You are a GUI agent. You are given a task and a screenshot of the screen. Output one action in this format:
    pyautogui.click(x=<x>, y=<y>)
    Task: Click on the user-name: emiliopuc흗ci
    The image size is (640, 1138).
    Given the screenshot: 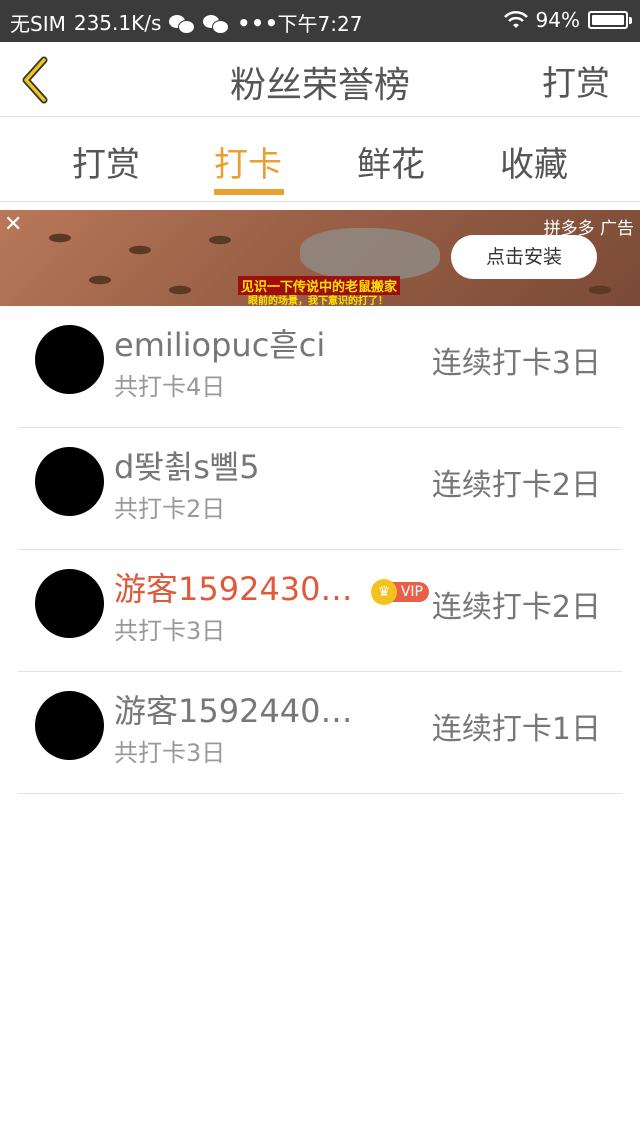 What is the action you would take?
    pyautogui.click(x=220, y=345)
    